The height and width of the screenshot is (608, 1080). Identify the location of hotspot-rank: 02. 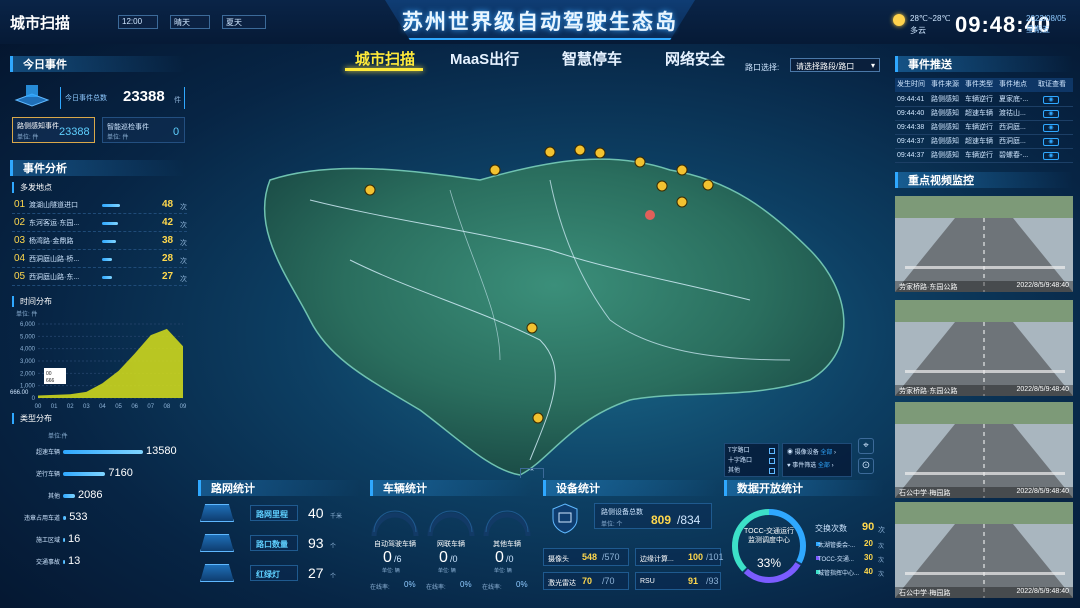
(20, 222).